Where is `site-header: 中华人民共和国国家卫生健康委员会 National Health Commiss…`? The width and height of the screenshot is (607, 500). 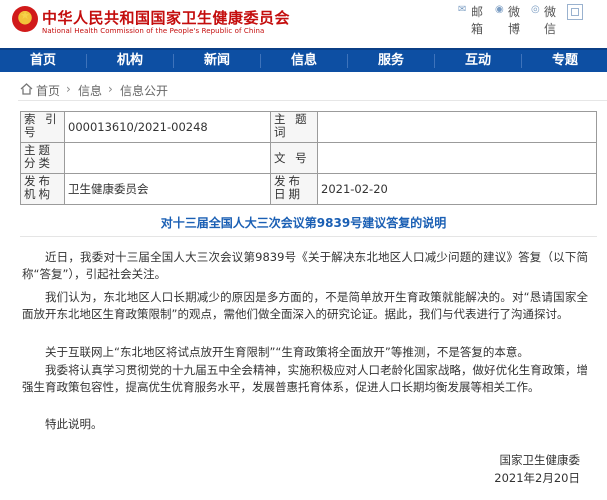
site-header: 中华人民共和国国家卫生健康委员会 National Health Commiss… is located at coordinates (303, 21).